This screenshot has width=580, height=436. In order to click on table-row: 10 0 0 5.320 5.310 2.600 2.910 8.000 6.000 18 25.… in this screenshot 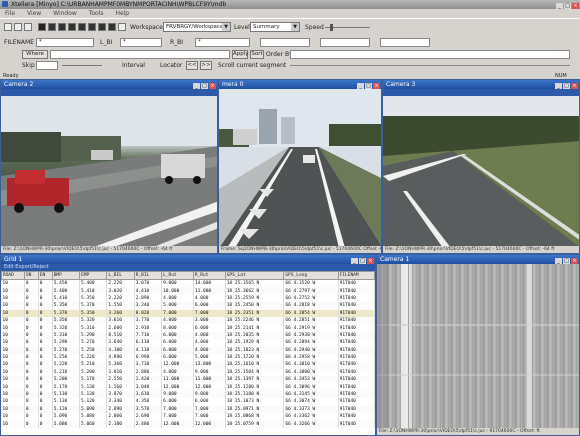, I will do `click(188, 328)`.